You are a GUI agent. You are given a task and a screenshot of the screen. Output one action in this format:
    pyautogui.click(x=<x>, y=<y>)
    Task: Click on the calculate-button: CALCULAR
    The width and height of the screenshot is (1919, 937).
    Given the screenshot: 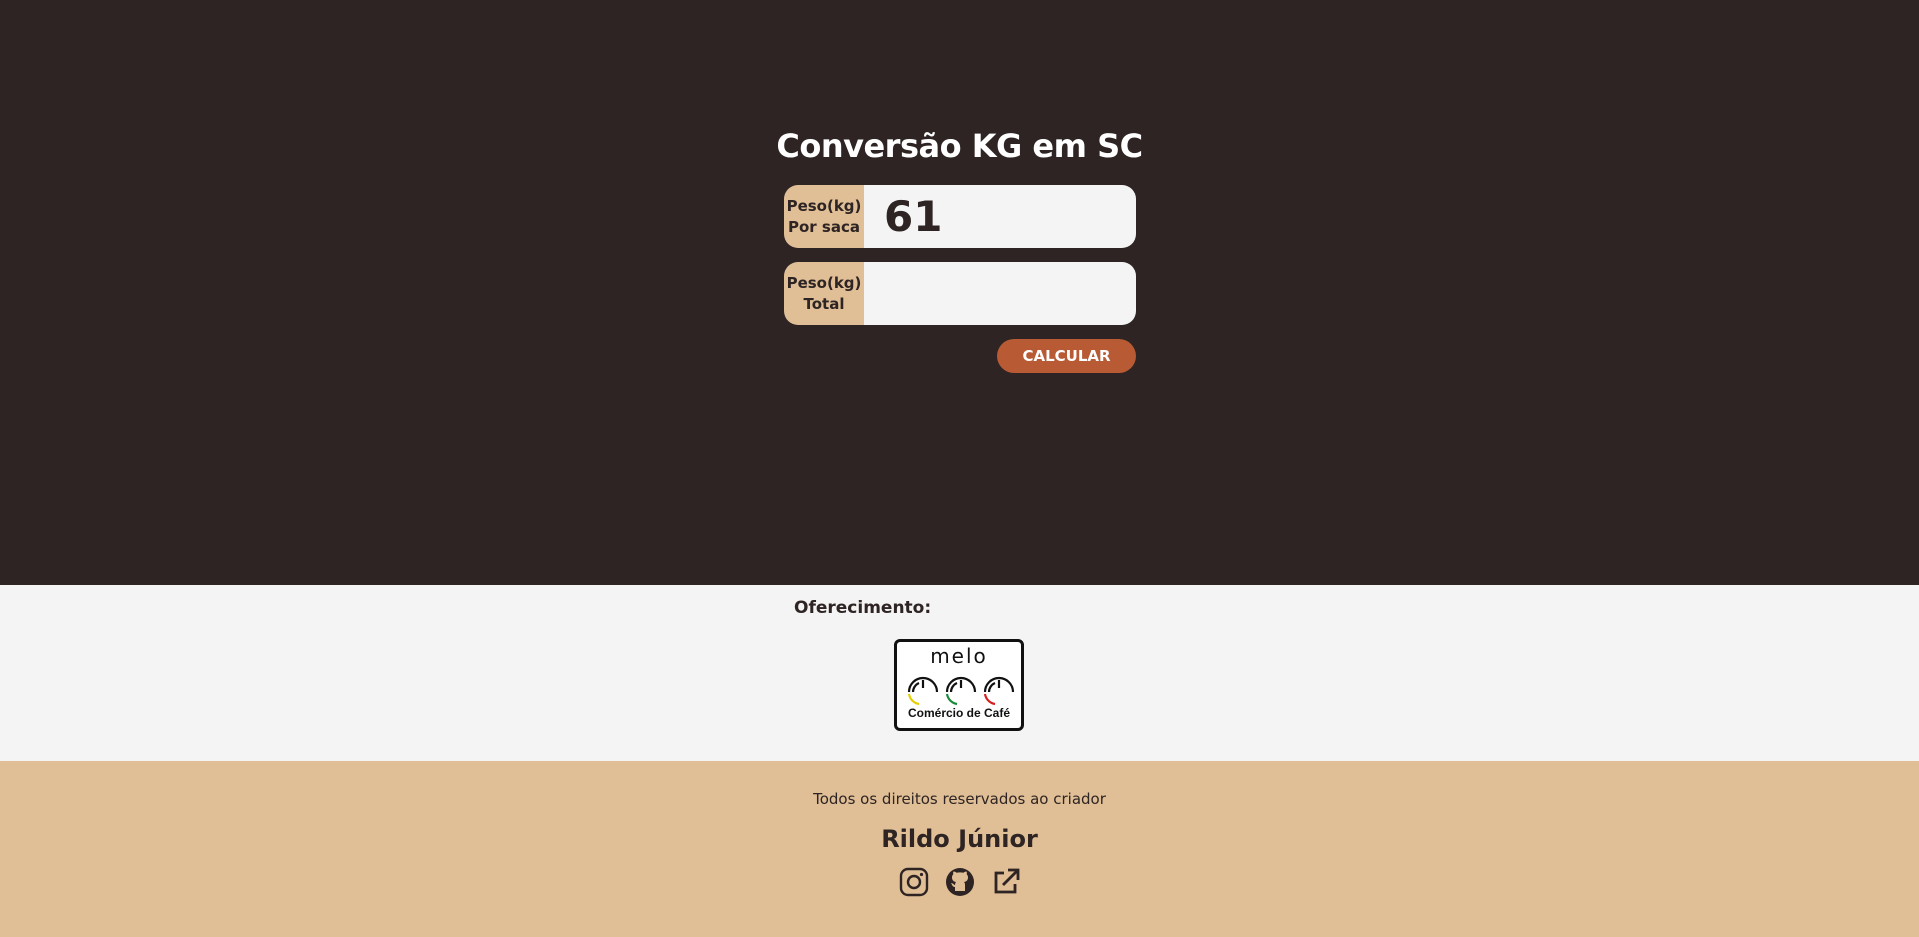 What is the action you would take?
    pyautogui.click(x=1066, y=356)
    